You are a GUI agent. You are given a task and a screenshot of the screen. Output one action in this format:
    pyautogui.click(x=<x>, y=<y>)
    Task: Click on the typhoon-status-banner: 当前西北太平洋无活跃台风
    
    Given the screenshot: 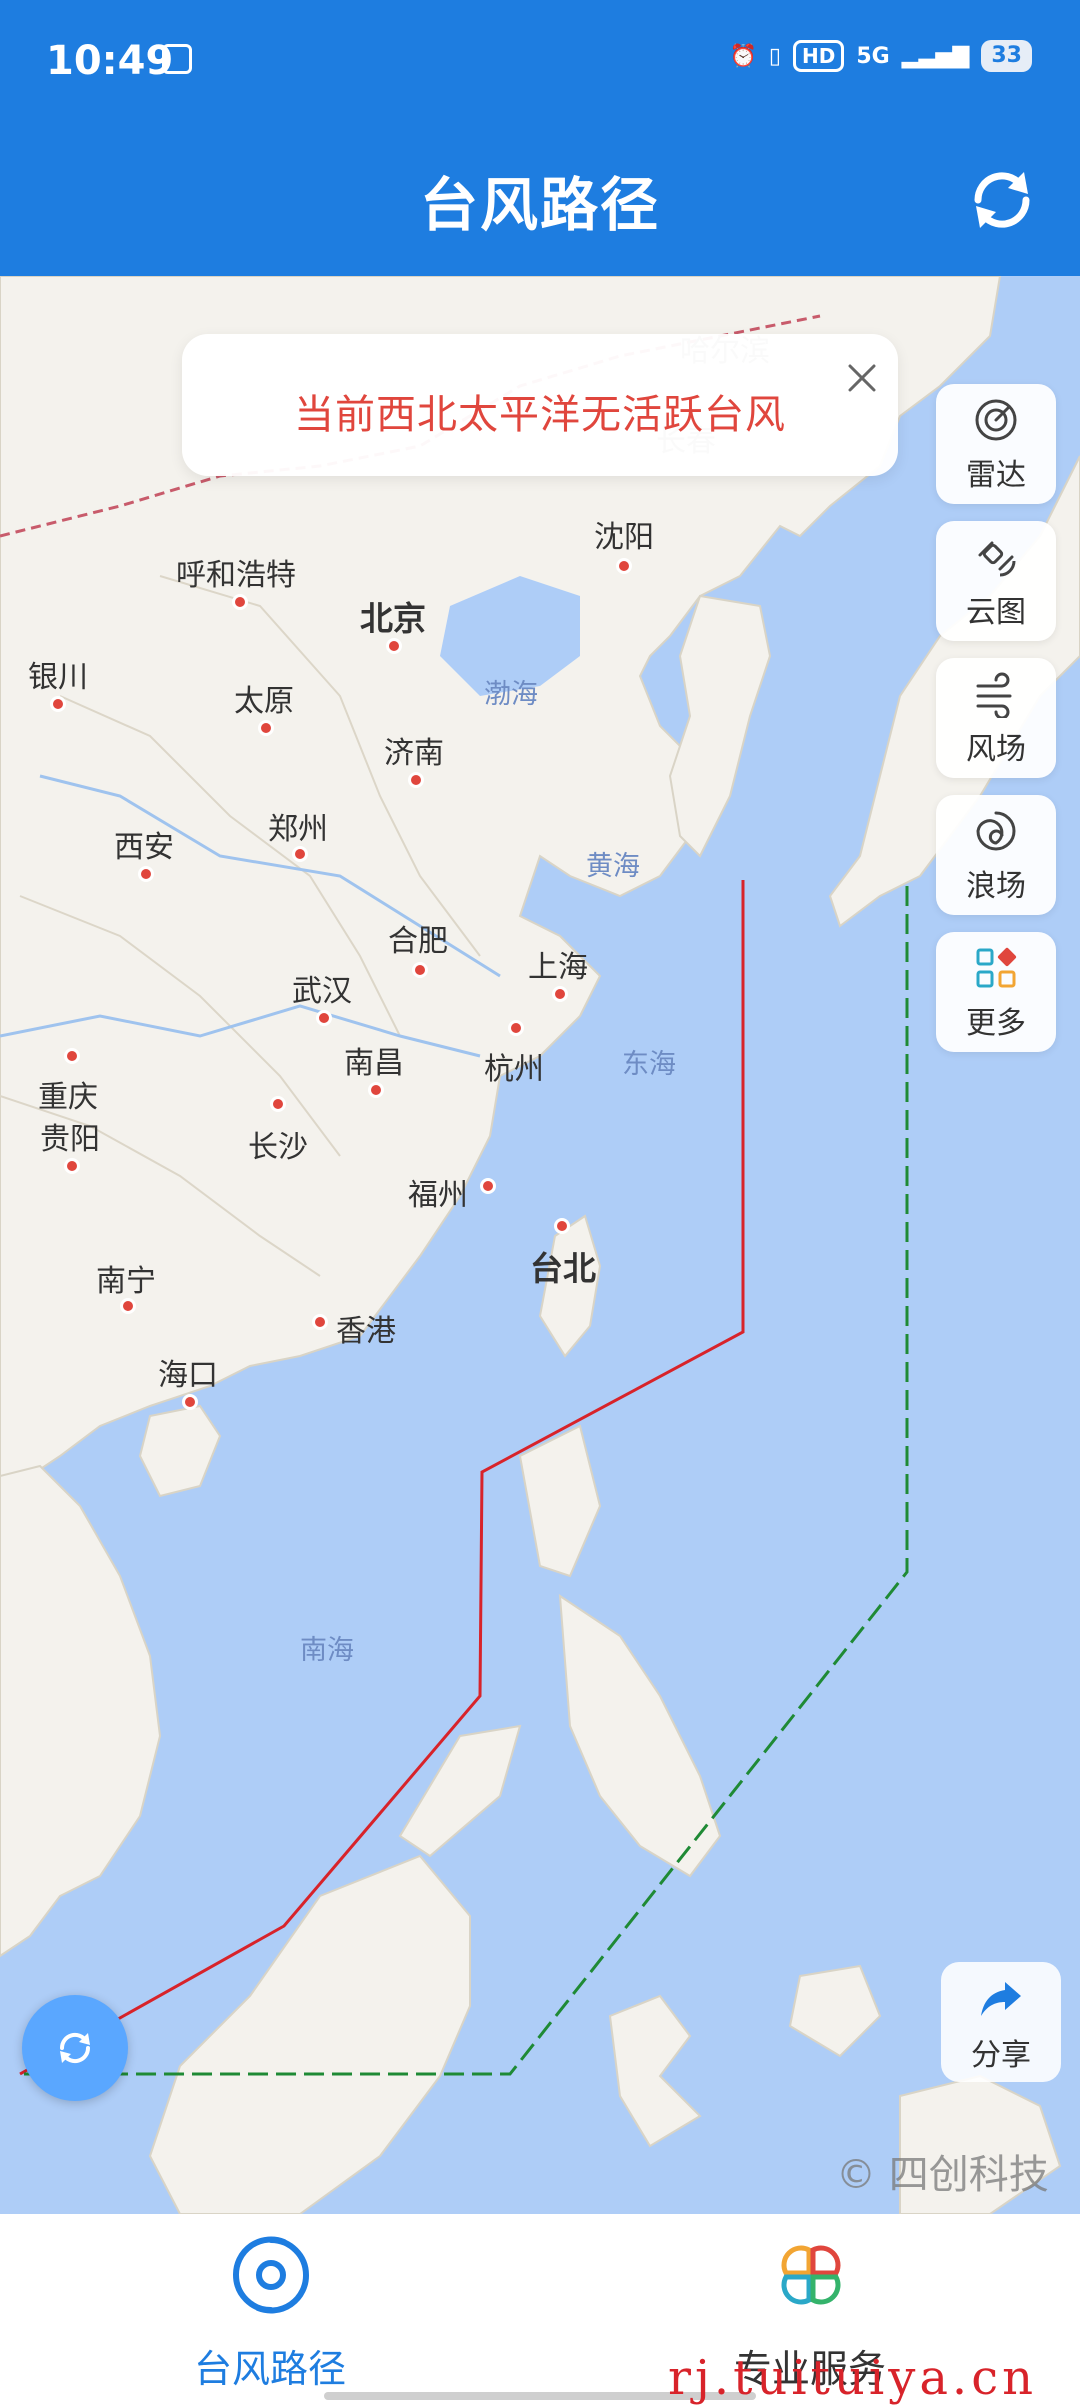 What is the action you would take?
    pyautogui.click(x=540, y=405)
    